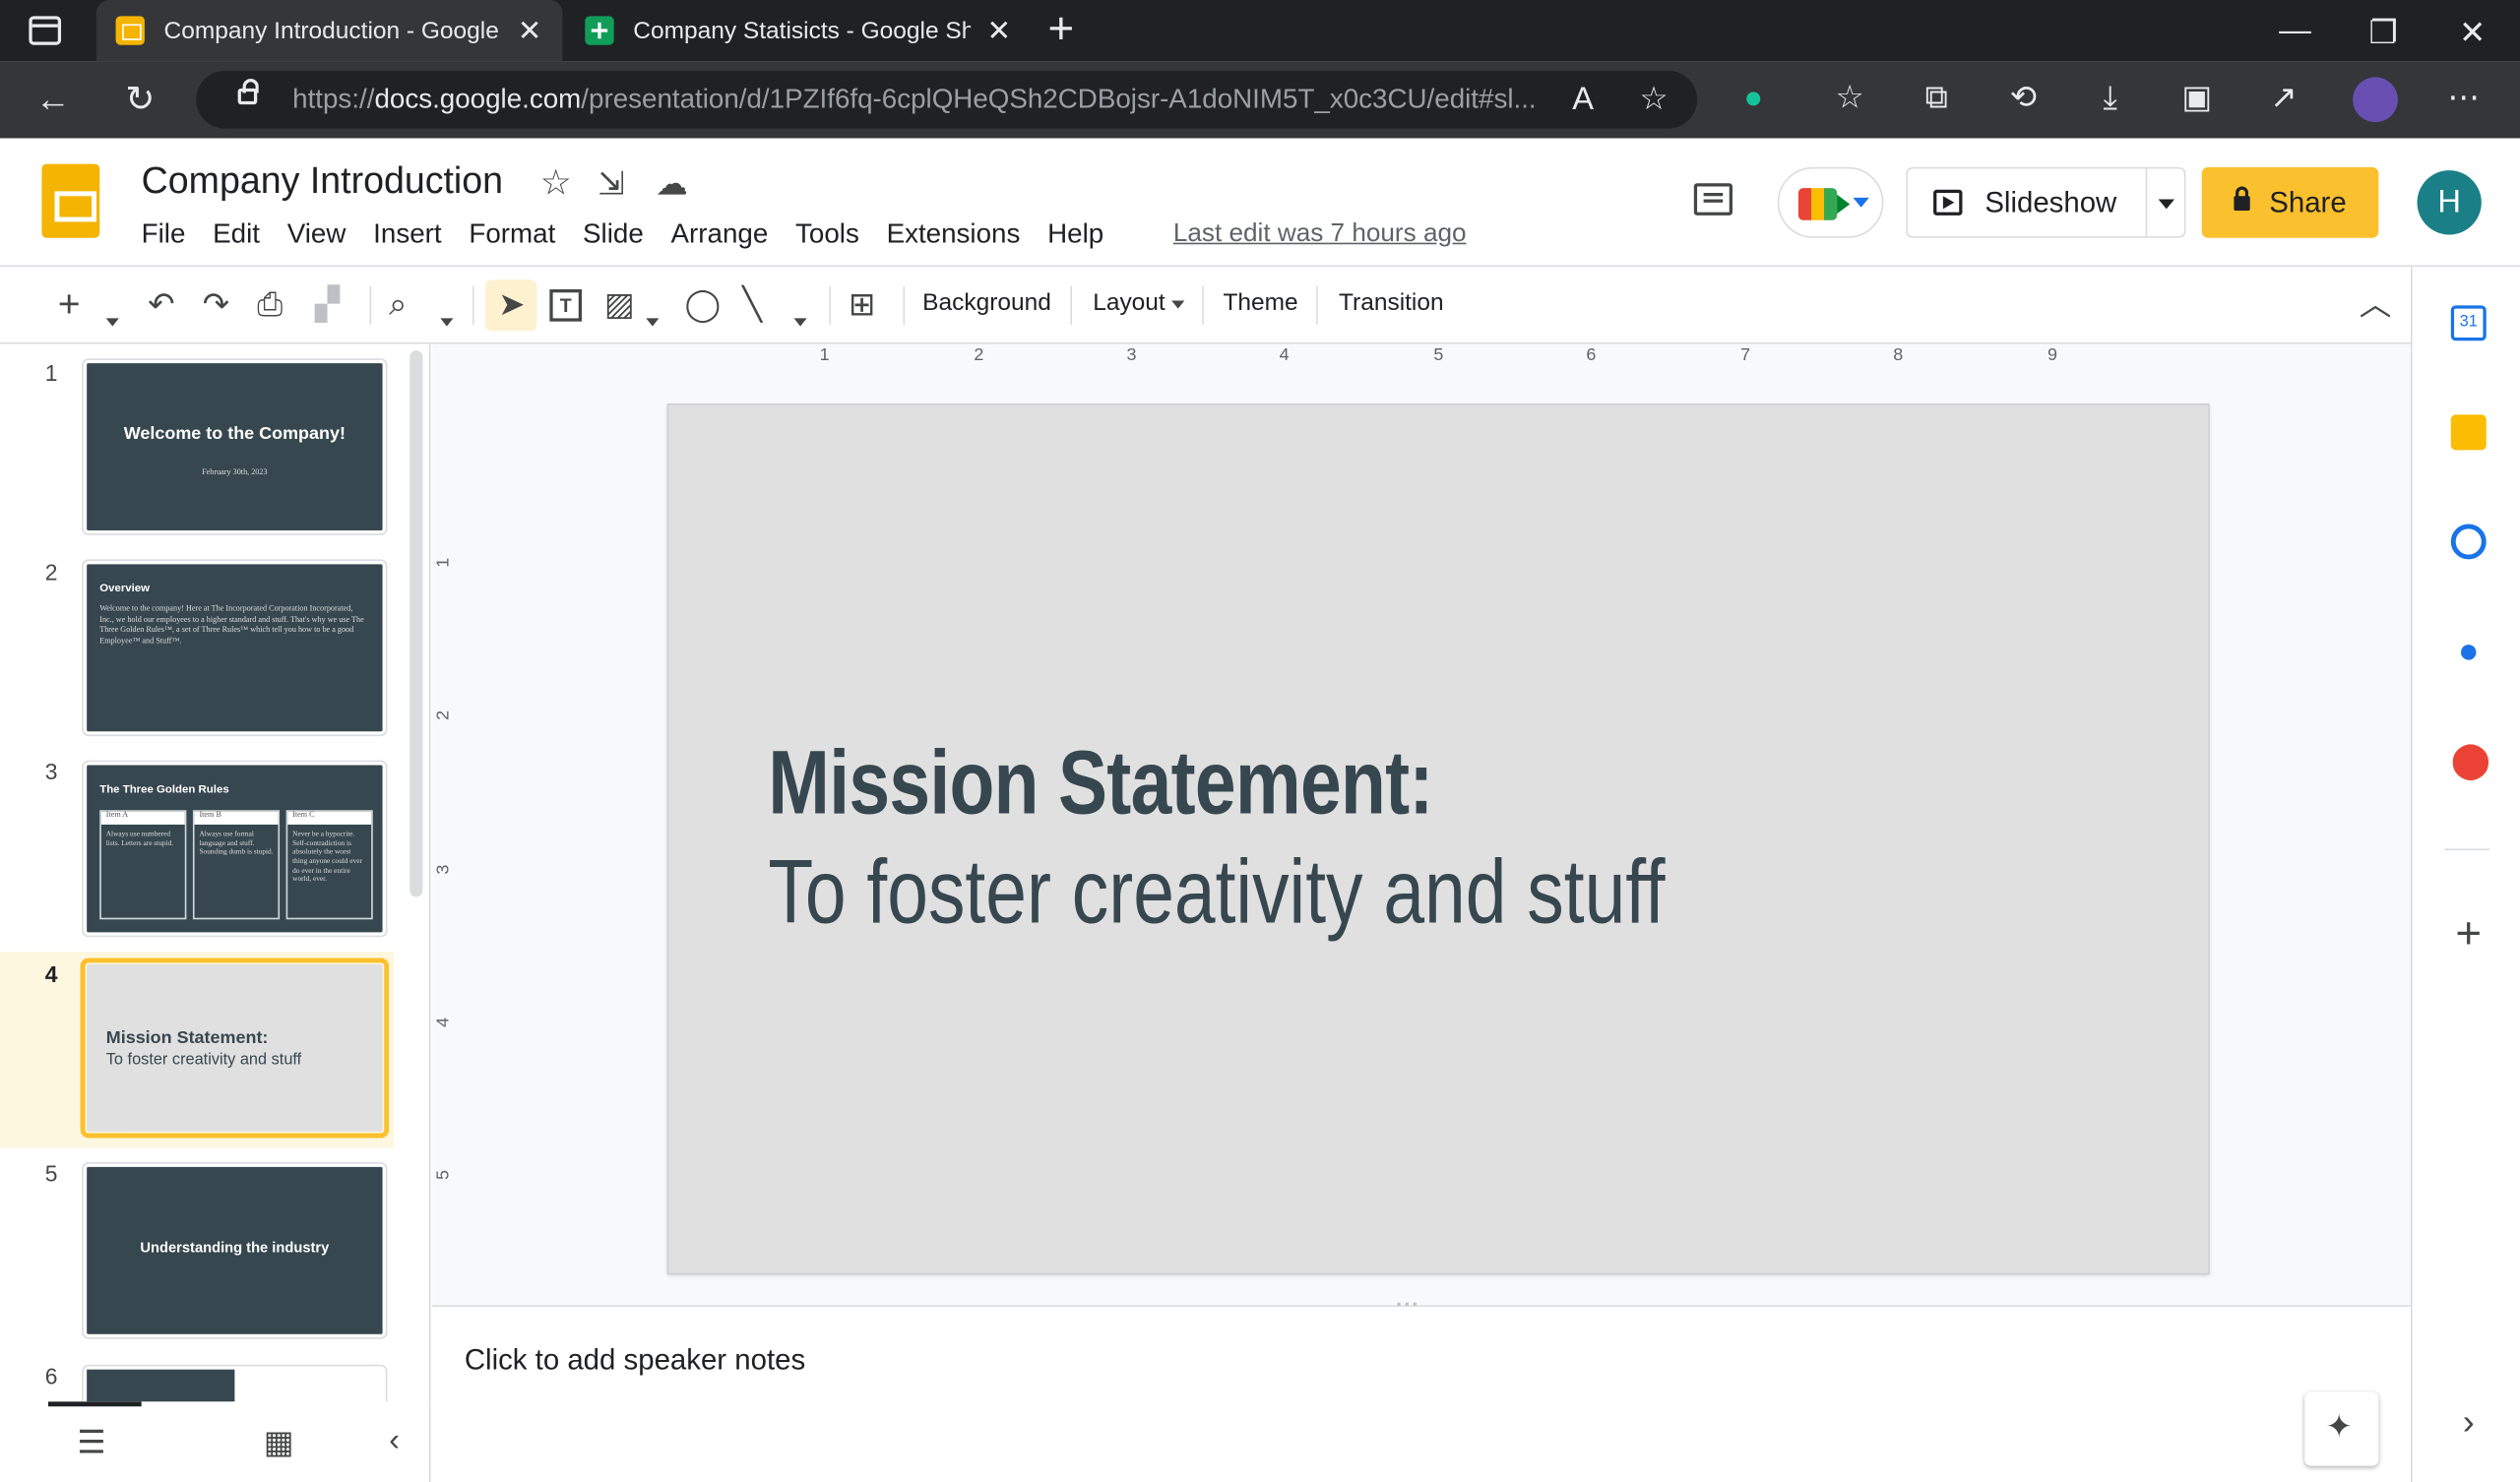 Image resolution: width=2520 pixels, height=1482 pixels. I want to click on redo-icon: ↷, so click(216, 305).